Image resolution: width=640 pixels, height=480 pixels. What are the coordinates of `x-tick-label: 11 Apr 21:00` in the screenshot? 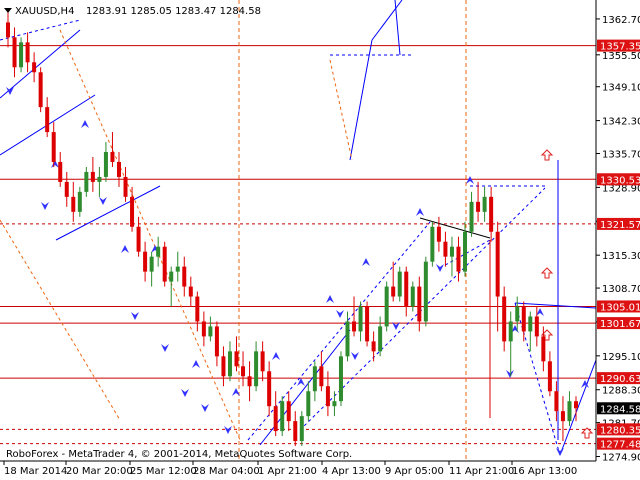 It's located at (481, 471).